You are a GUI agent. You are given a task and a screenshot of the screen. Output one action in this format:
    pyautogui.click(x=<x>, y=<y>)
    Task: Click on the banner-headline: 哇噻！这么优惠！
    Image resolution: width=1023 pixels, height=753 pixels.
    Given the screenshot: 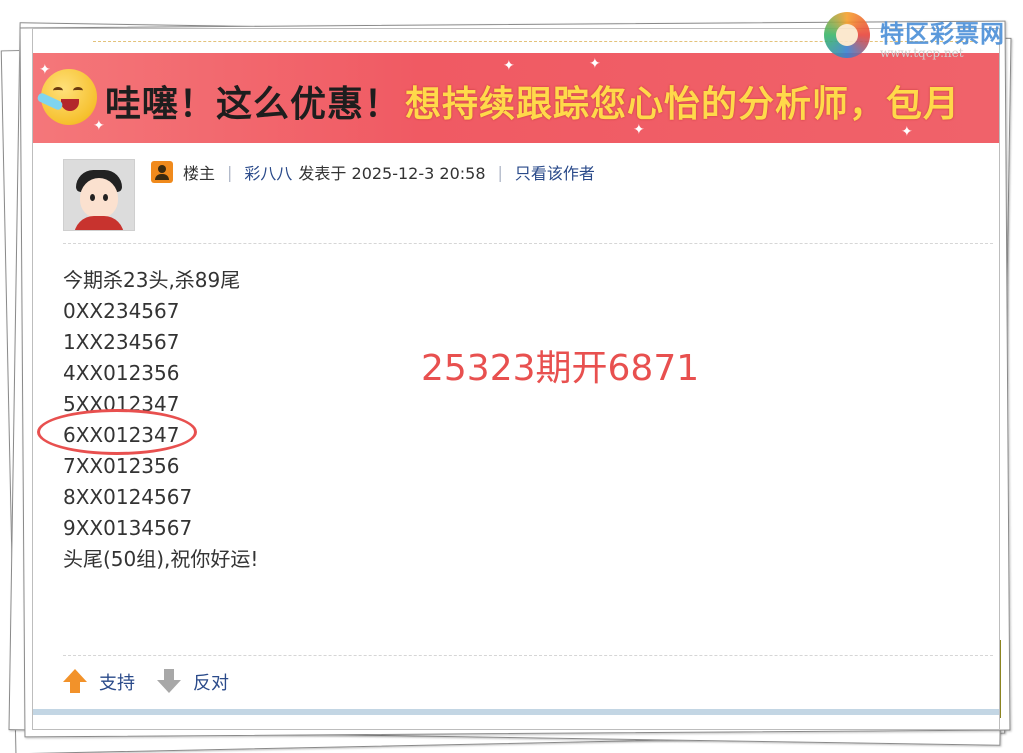 What is the action you would take?
    pyautogui.click(x=253, y=104)
    